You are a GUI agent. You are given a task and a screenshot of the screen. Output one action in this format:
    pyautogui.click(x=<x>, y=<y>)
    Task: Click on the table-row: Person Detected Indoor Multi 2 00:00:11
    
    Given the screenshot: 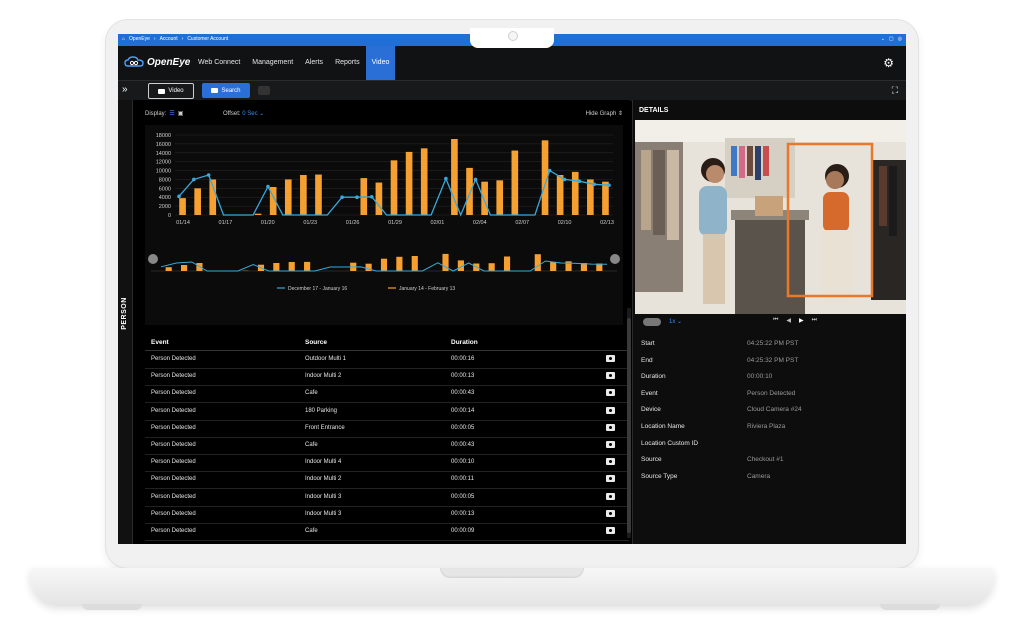 What is the action you would take?
    pyautogui.click(x=387, y=480)
    